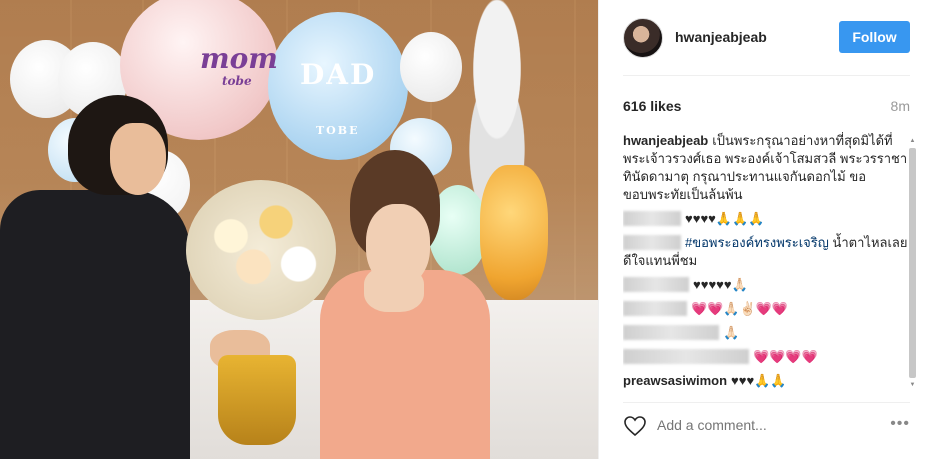 This screenshot has width=933, height=459. I want to click on comment-footer: •••, so click(766, 425).